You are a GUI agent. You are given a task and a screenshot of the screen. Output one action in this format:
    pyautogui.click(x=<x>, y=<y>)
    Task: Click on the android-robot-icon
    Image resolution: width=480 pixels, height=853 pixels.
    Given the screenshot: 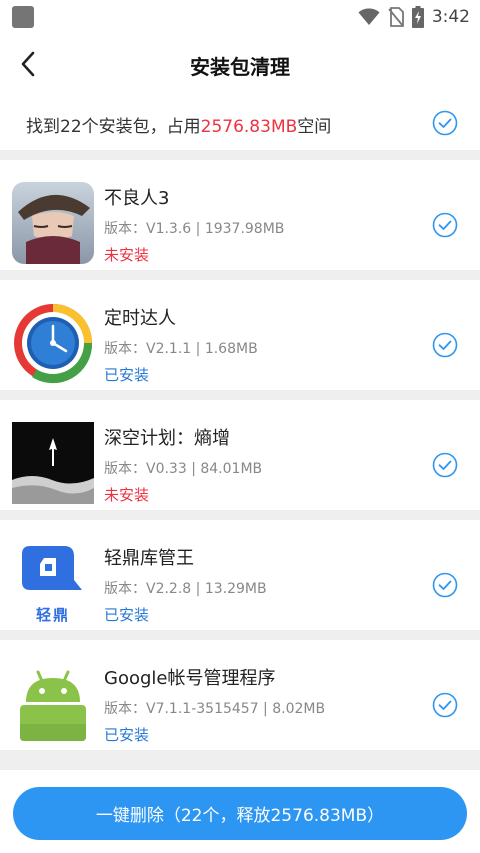 What is the action you would take?
    pyautogui.click(x=53, y=705)
    